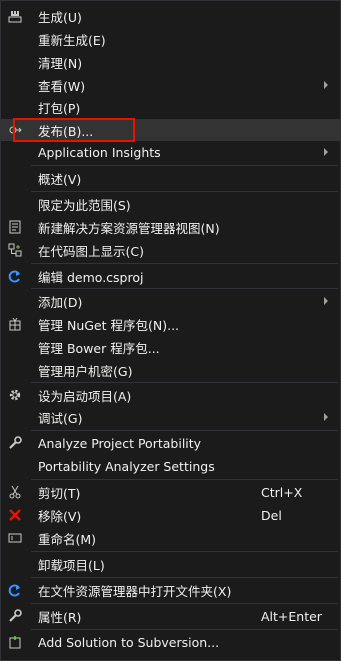 This screenshot has height=661, width=341. What do you see at coordinates (170, 417) in the screenshot?
I see `menu-item-debug: 调试(G)` at bounding box center [170, 417].